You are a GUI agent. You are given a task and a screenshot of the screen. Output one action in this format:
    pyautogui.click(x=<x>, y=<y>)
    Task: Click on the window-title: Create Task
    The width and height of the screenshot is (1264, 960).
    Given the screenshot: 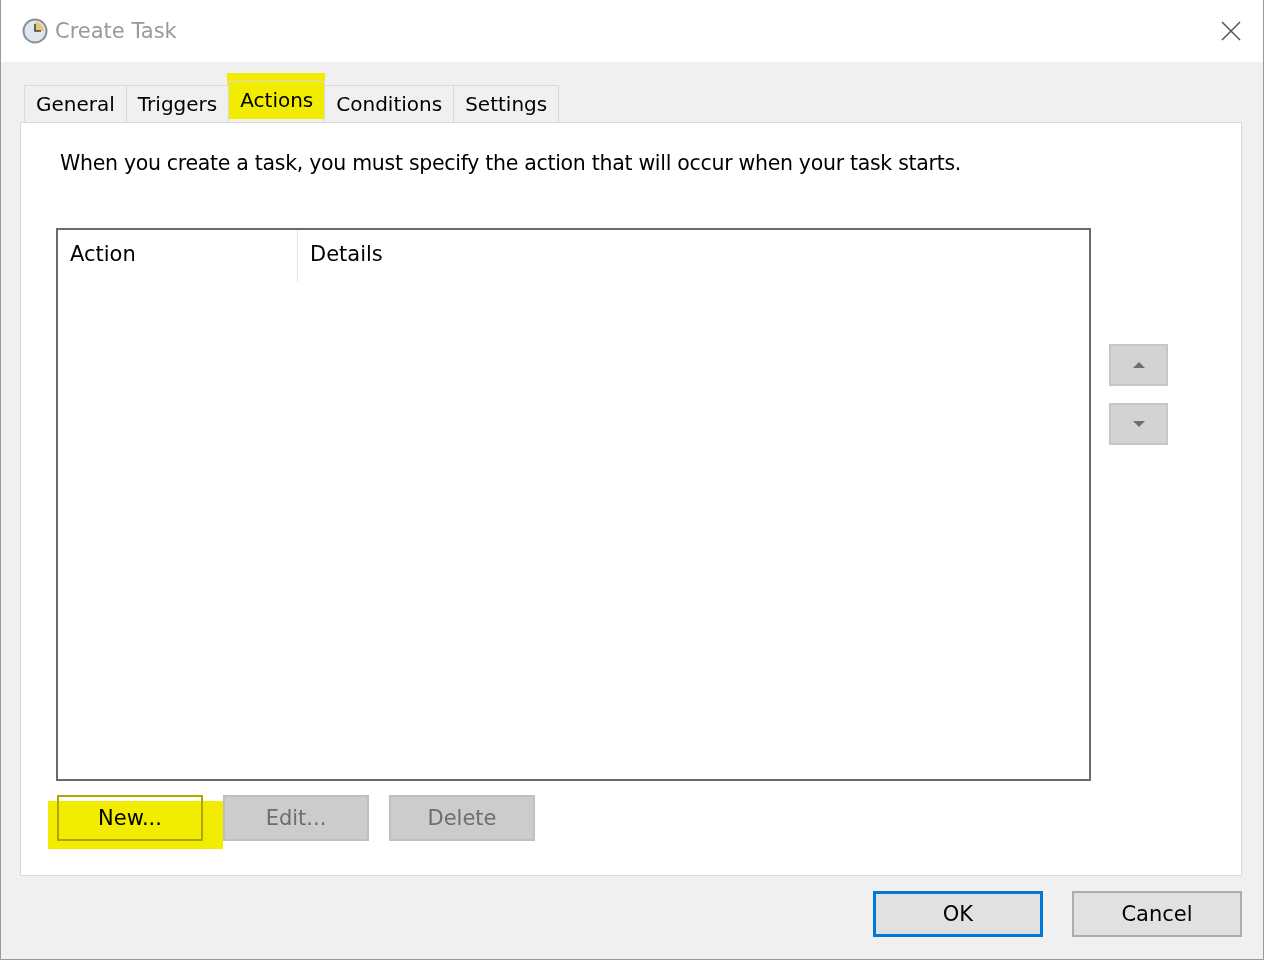 What is the action you would take?
    pyautogui.click(x=116, y=31)
    